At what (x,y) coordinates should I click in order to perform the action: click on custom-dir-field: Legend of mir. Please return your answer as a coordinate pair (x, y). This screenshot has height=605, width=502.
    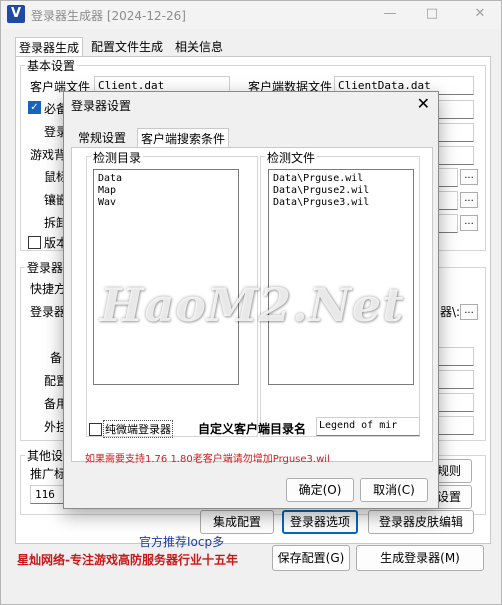
    Looking at the image, I should click on (368, 426).